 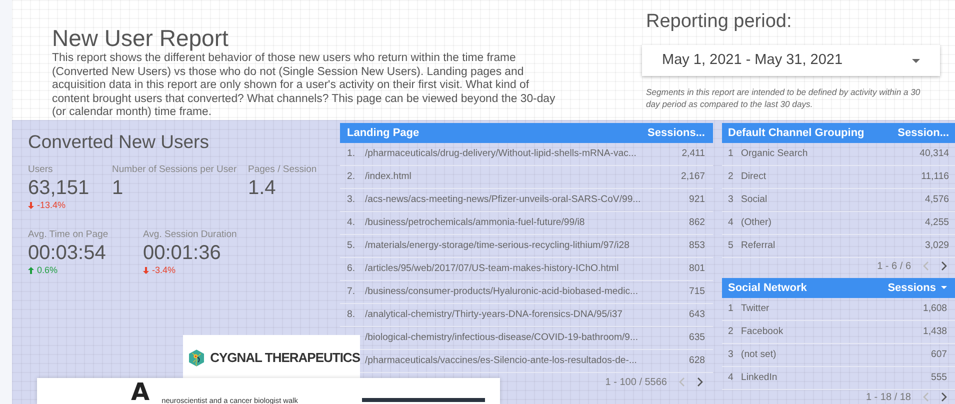 What do you see at coordinates (912, 288) in the screenshot?
I see `column-header: Sessions` at bounding box center [912, 288].